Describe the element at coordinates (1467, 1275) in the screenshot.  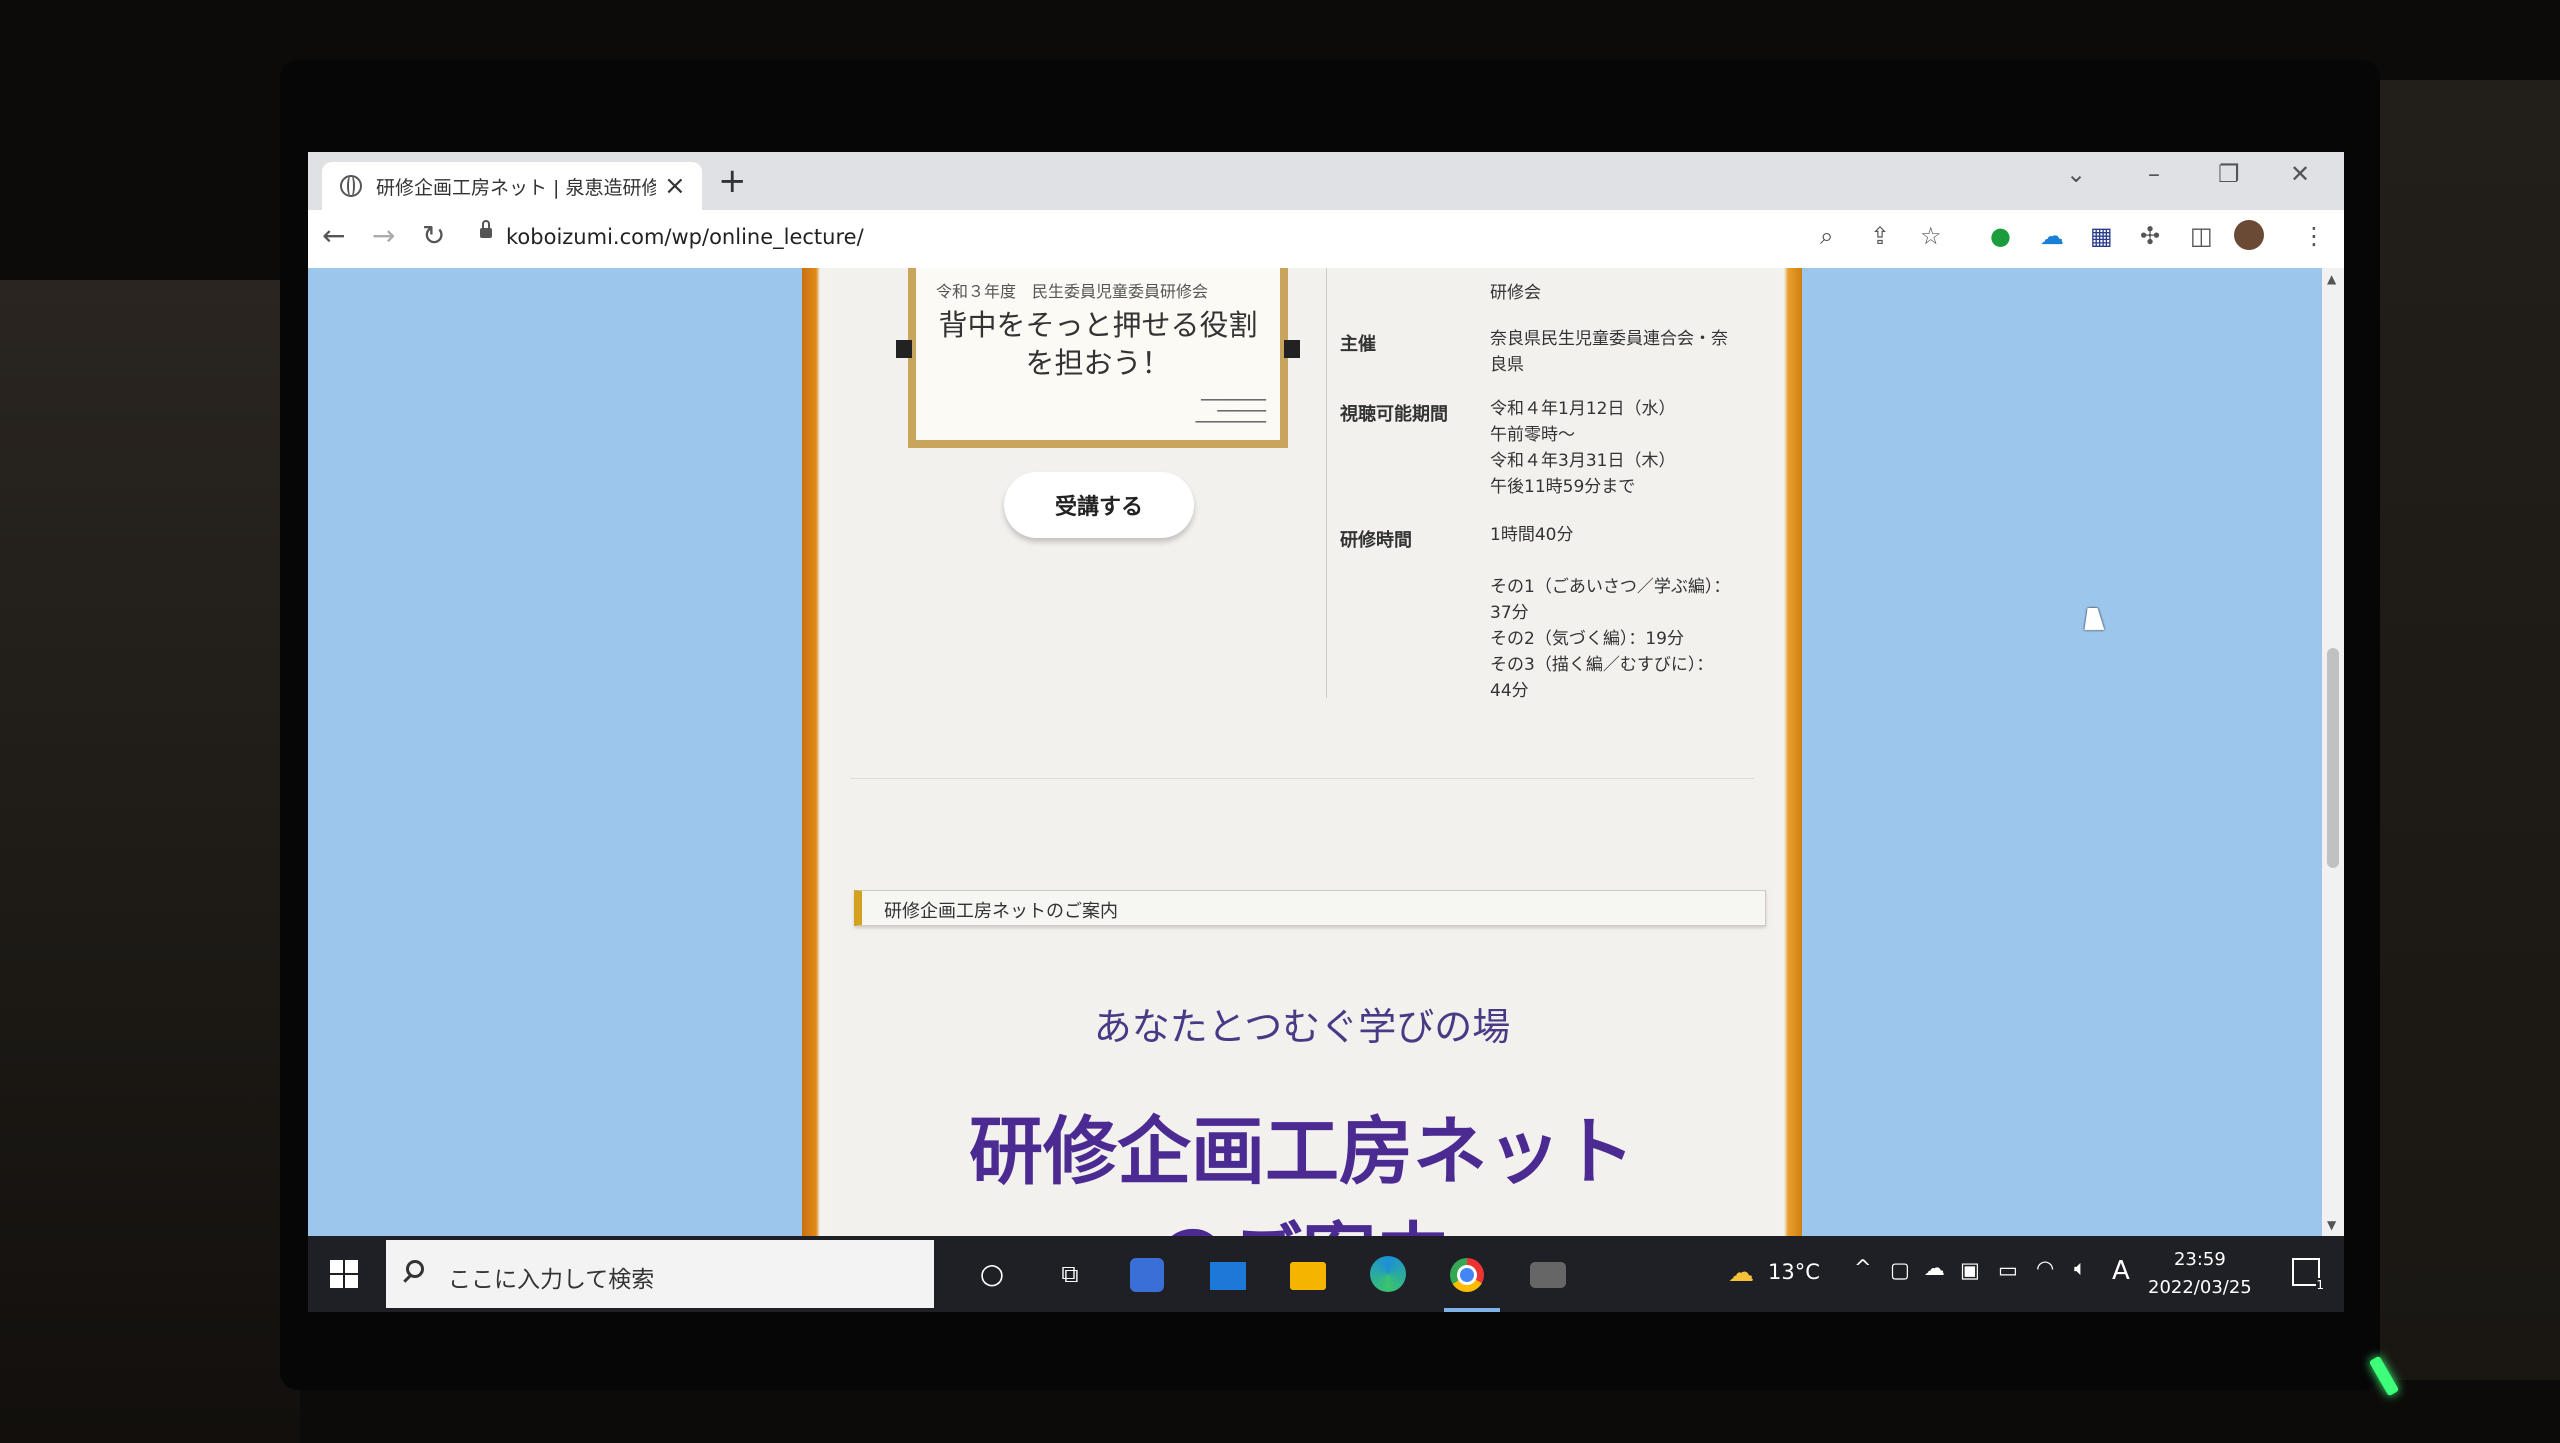
I see `chrome-icon` at that location.